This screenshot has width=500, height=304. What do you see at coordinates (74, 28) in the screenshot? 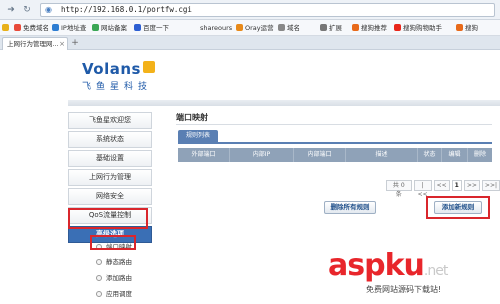
I see `favorite-label: IP地址查` at bounding box center [74, 28].